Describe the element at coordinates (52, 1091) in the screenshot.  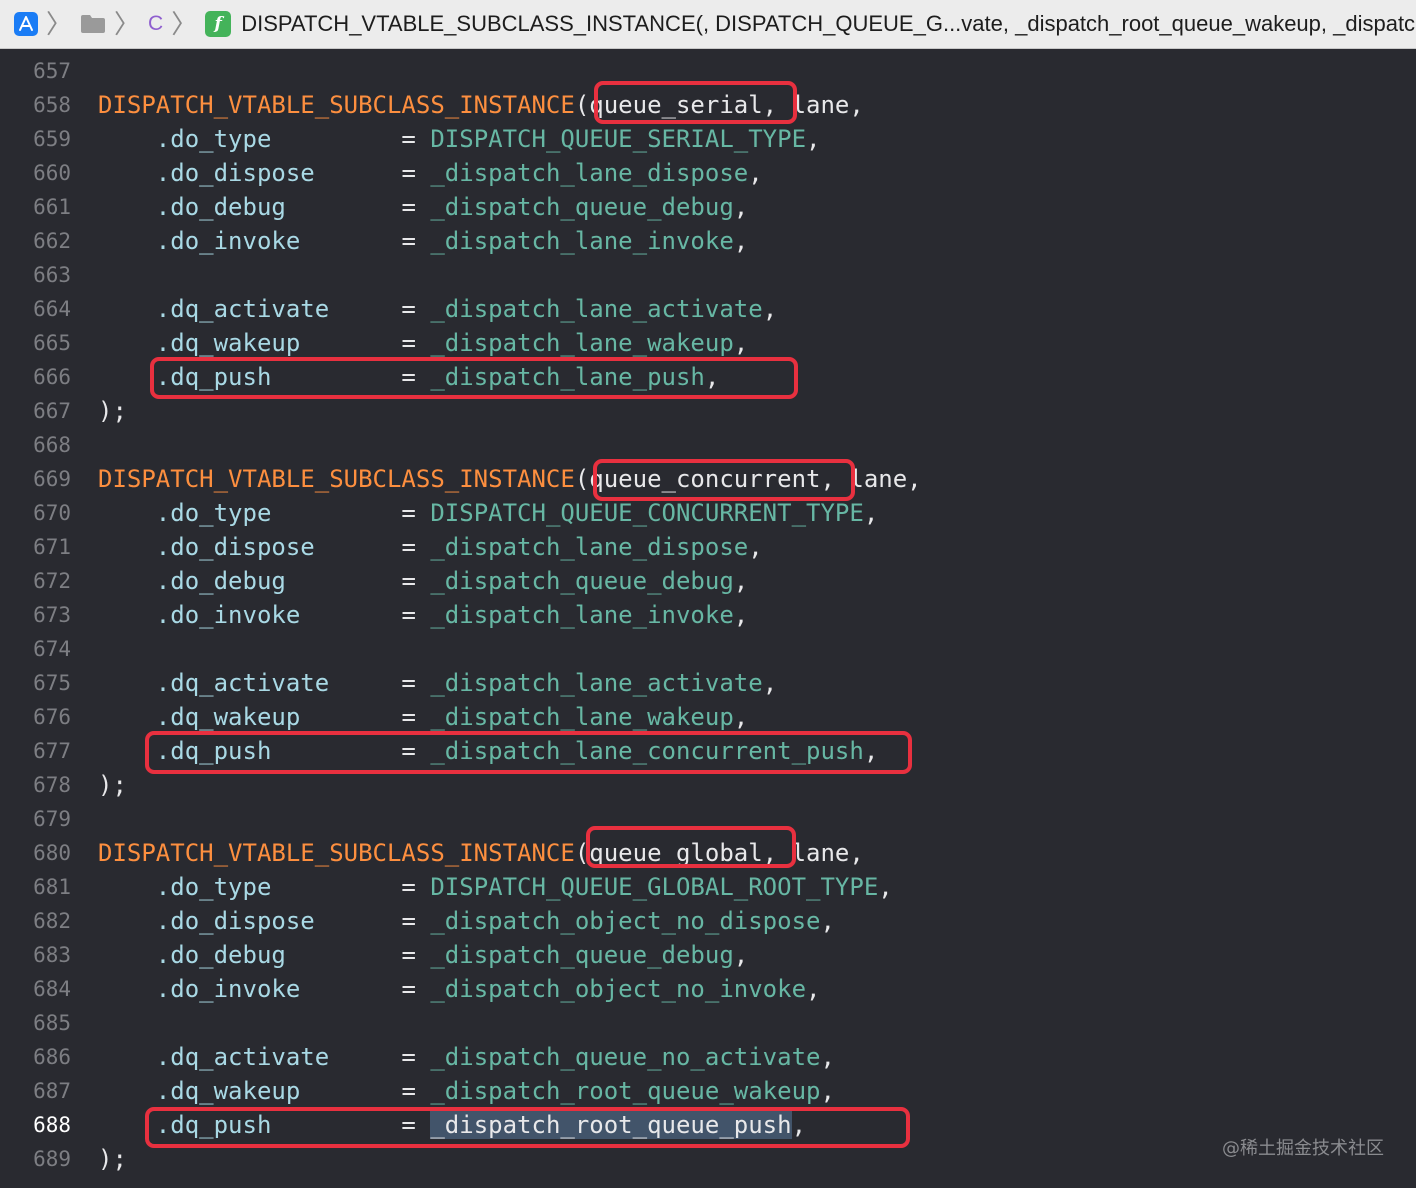
I see `line-number: 687` at that location.